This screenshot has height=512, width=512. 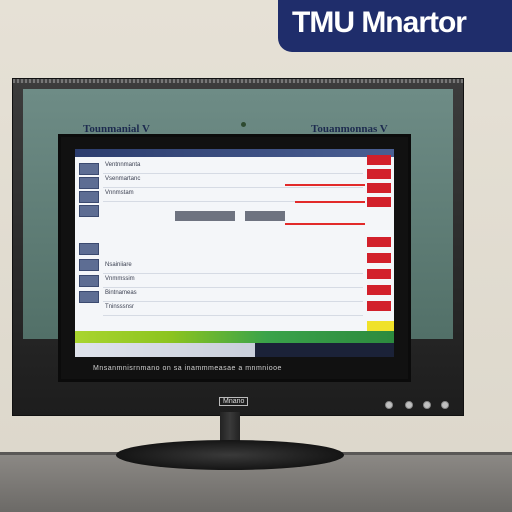 I want to click on footer-panel-dark, so click(x=324, y=350).